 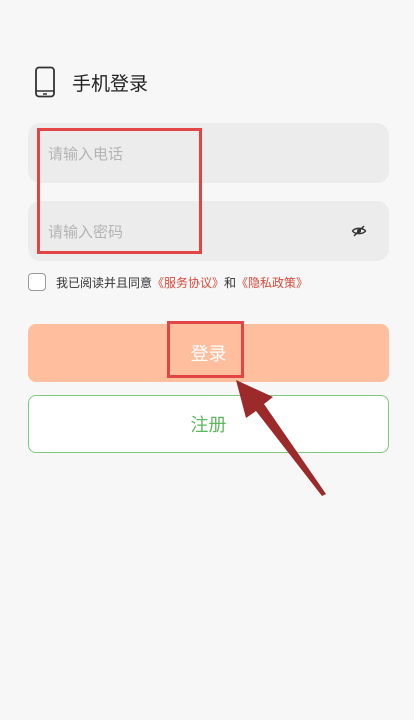 I want to click on agreement-row: 我已阅读并且同意《服务协议》和《隐私政策》, so click(x=168, y=282).